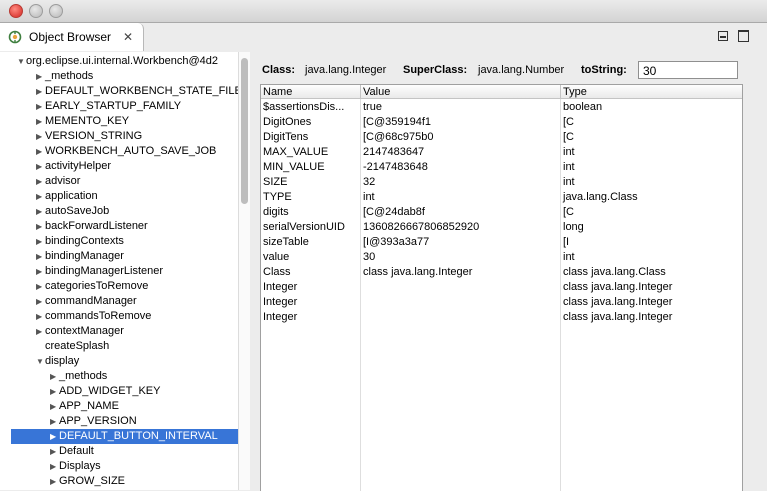  What do you see at coordinates (119, 301) in the screenshot?
I see `tree-item: ▶ commandManager` at bounding box center [119, 301].